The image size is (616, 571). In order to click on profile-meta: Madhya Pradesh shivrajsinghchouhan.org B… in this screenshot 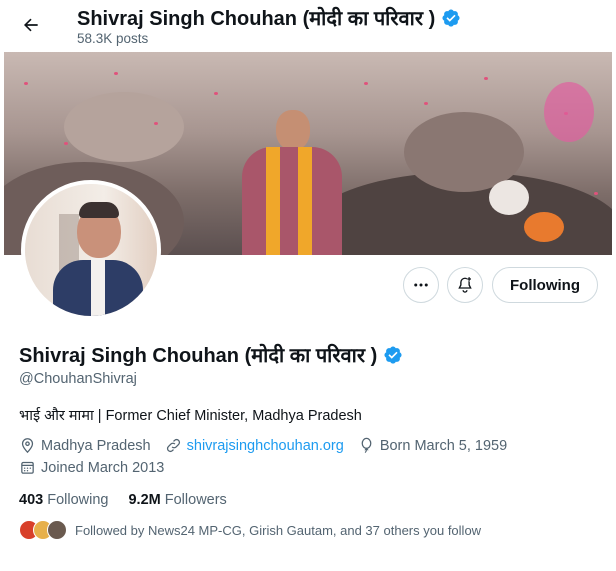, I will do `click(270, 445)`.